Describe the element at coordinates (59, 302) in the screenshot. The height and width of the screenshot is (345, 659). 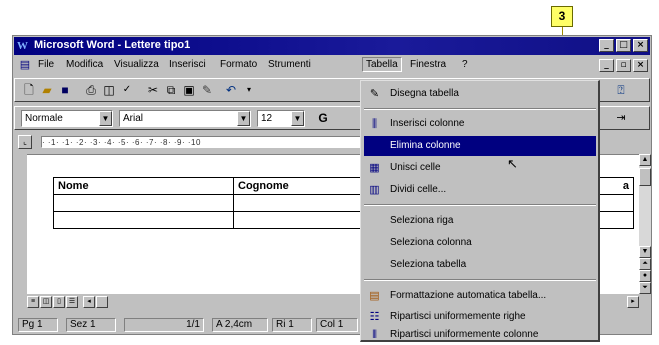
I see `page-view-icon: ▯` at that location.